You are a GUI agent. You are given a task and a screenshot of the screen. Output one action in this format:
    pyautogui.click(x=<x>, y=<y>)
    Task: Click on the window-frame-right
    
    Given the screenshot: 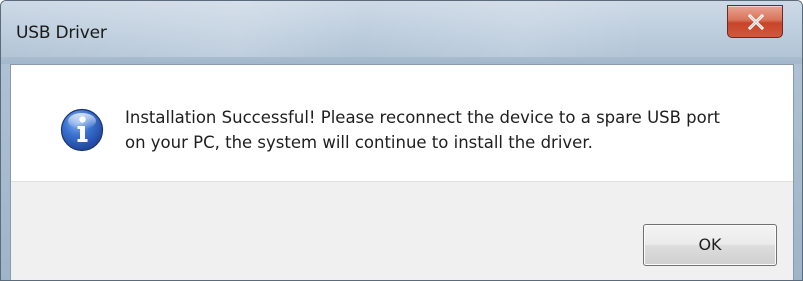 What is the action you would take?
    pyautogui.click(x=798, y=172)
    